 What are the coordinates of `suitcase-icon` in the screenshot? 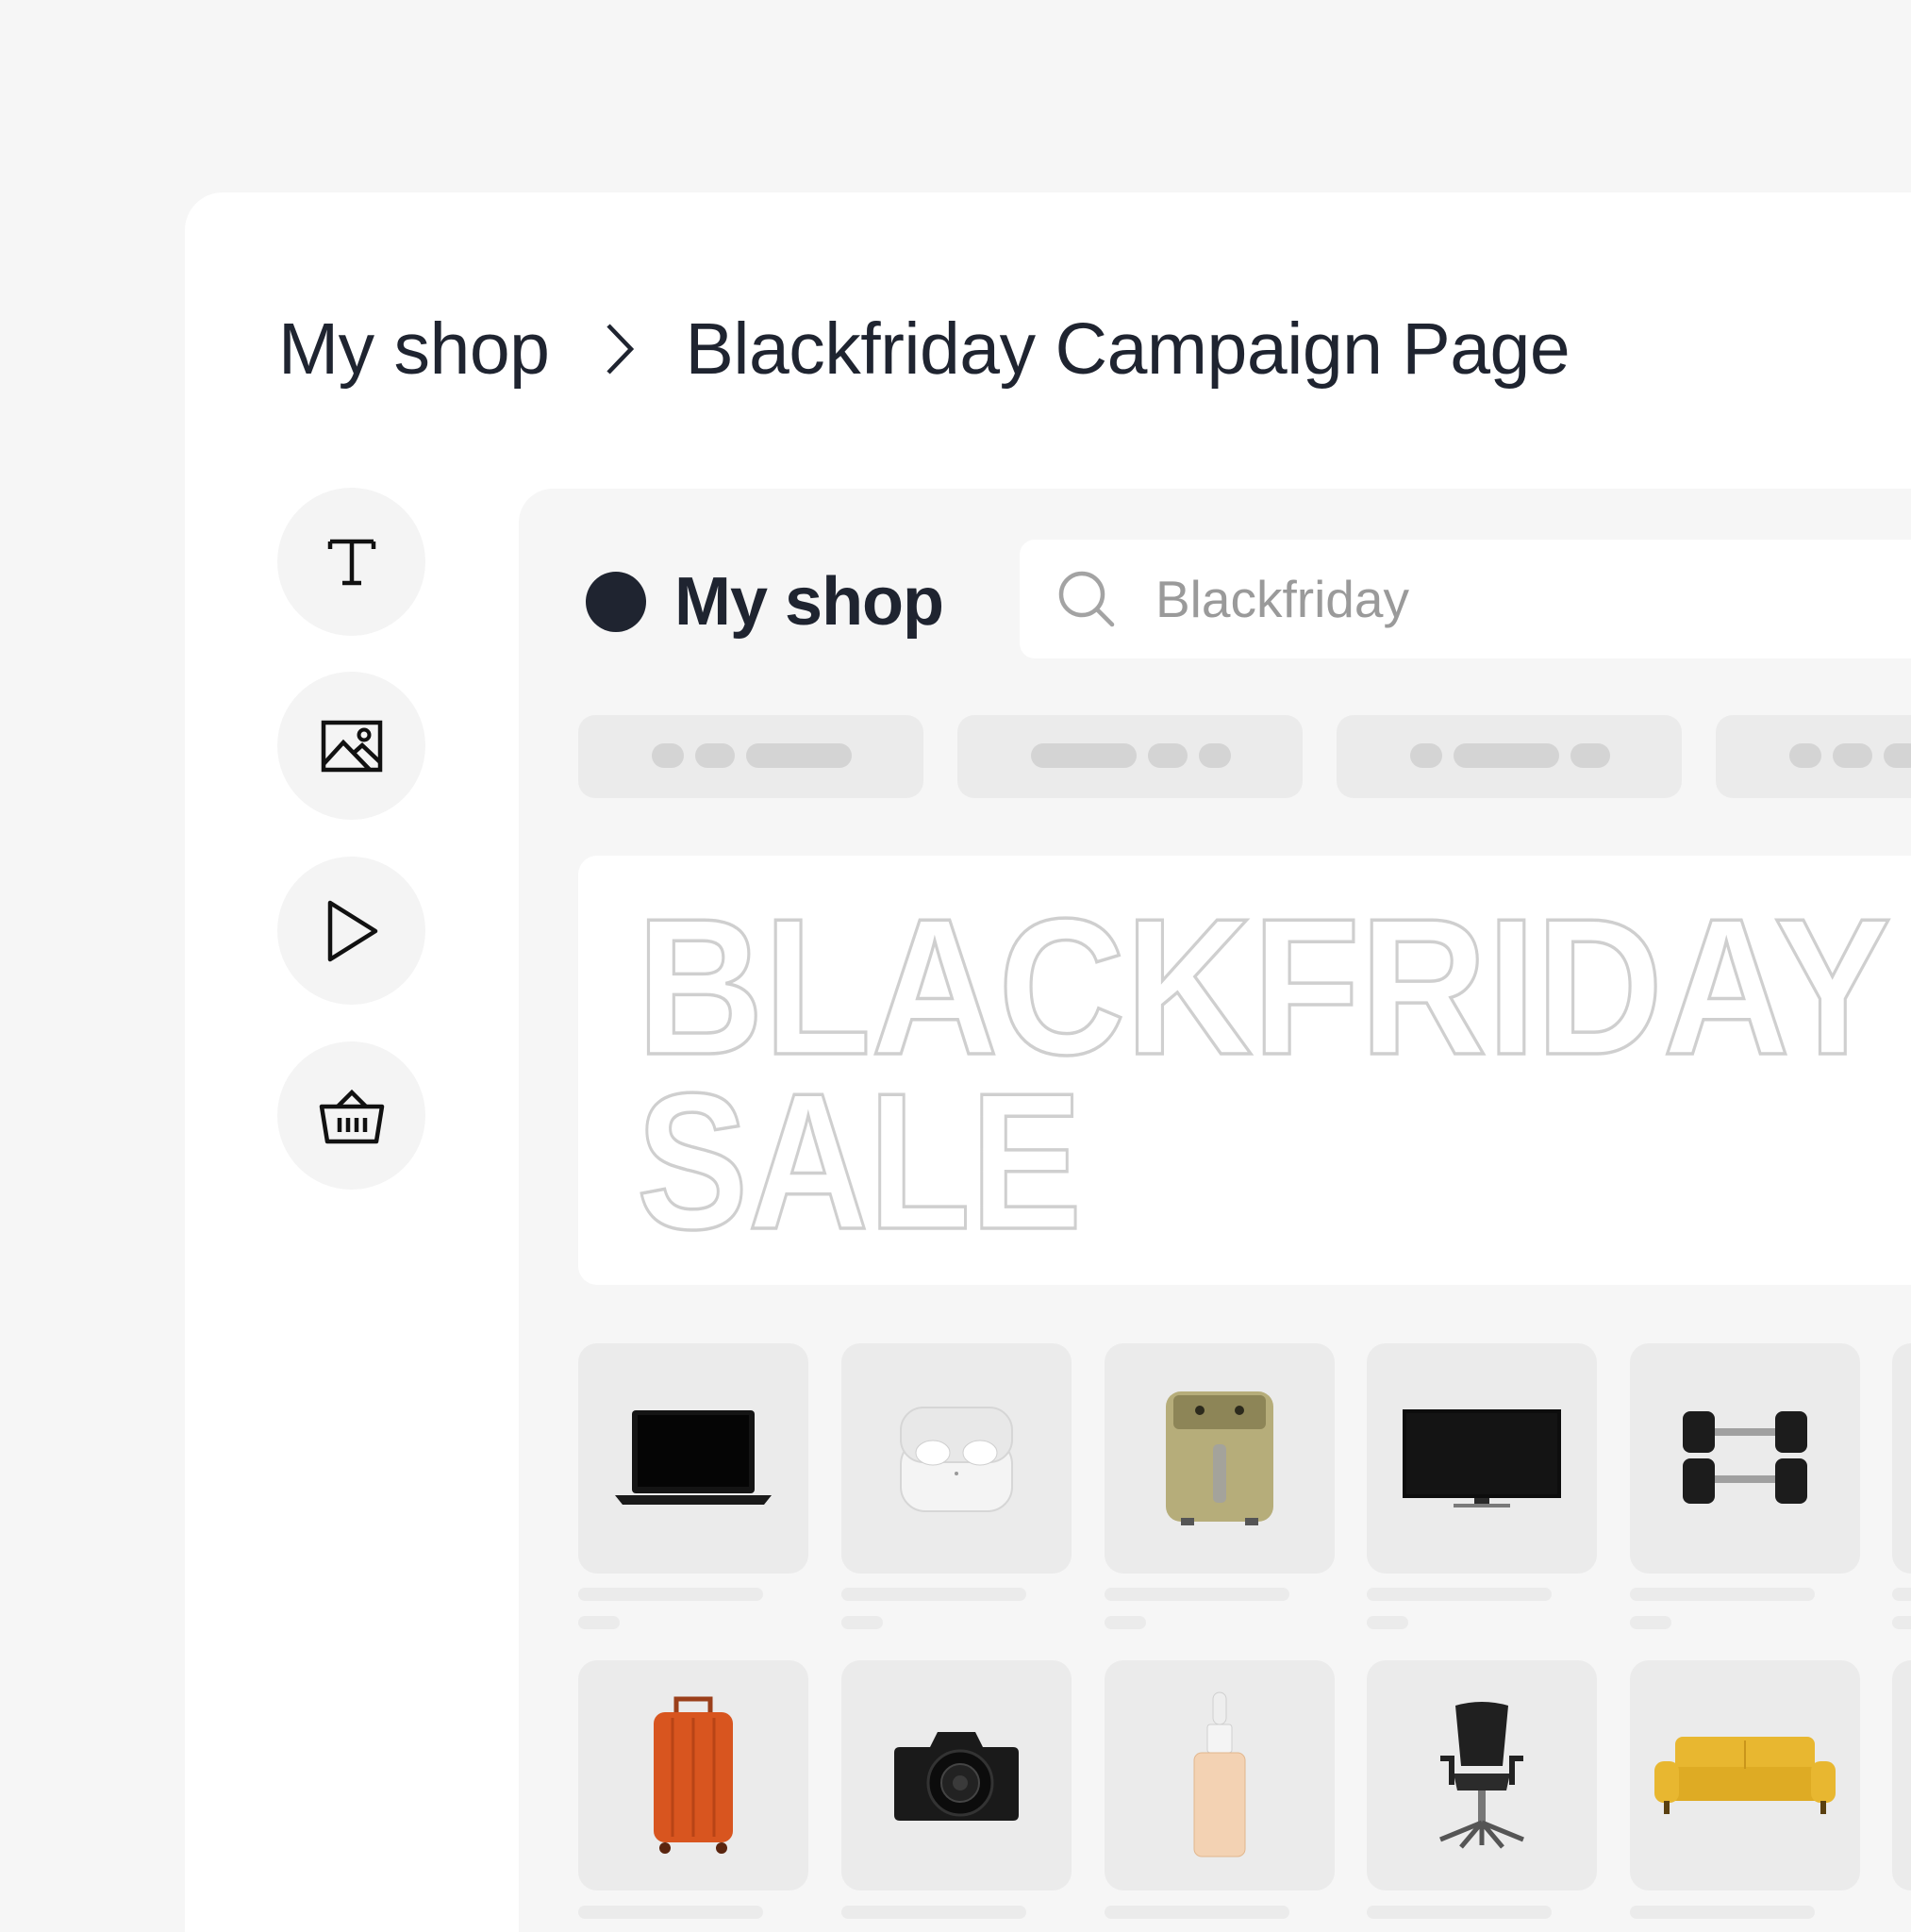 It's located at (693, 1775).